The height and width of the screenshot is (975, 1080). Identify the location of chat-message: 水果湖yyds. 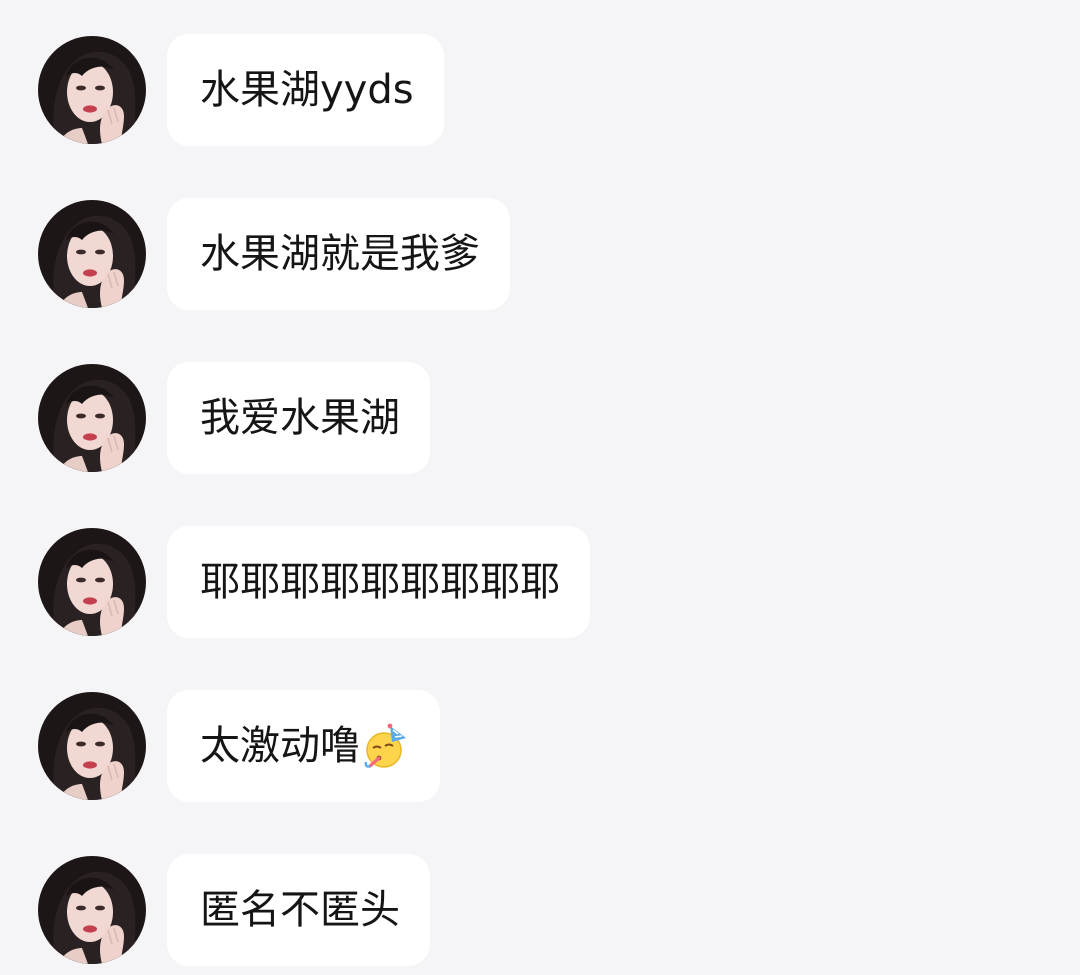
(540, 91).